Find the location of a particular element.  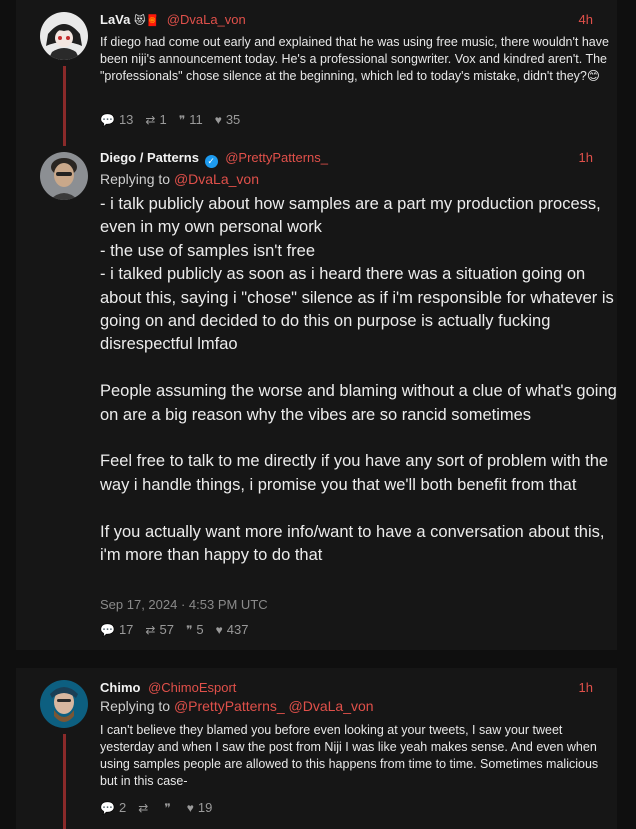

like-stat: ♥ 35 is located at coordinates (228, 119).